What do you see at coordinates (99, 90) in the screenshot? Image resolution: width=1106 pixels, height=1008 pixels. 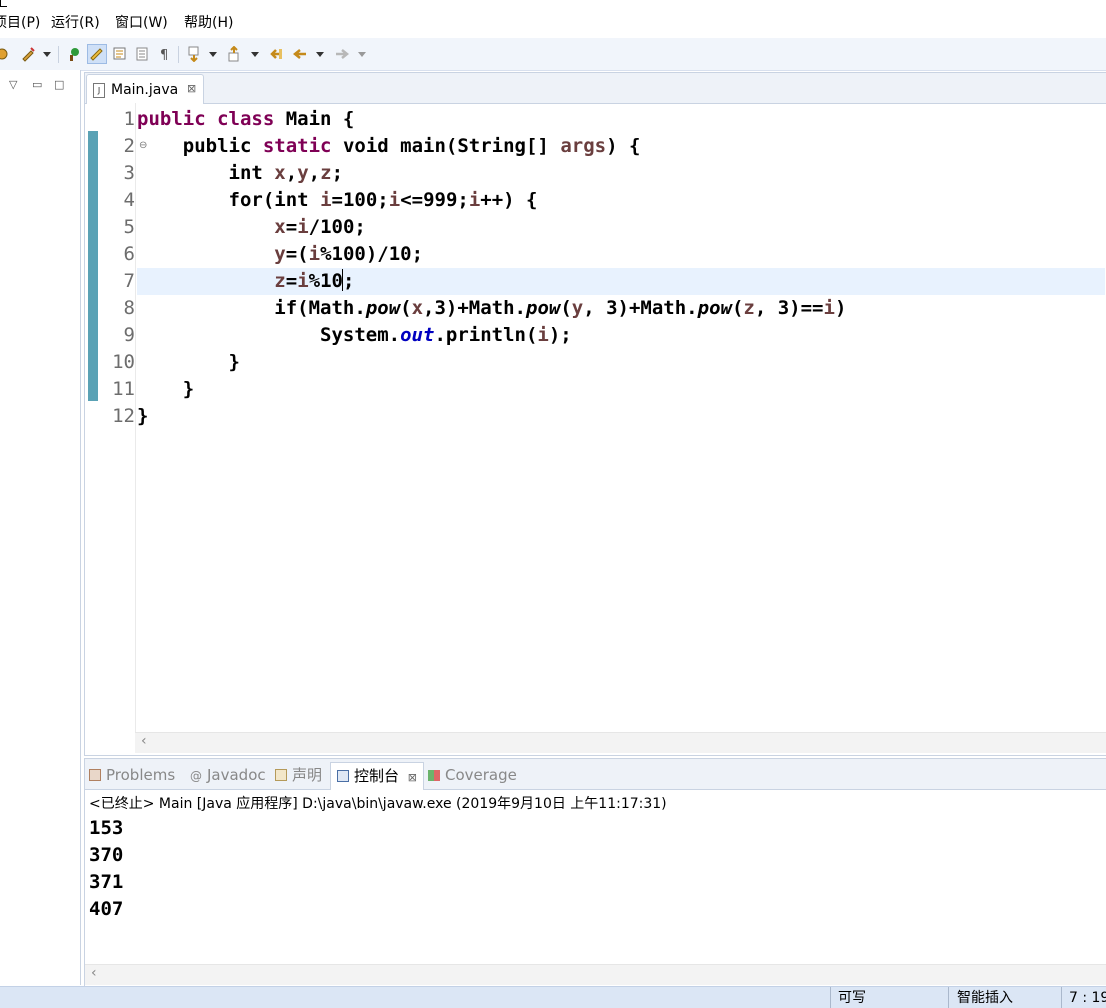 I see `java-file-icon: J` at bounding box center [99, 90].